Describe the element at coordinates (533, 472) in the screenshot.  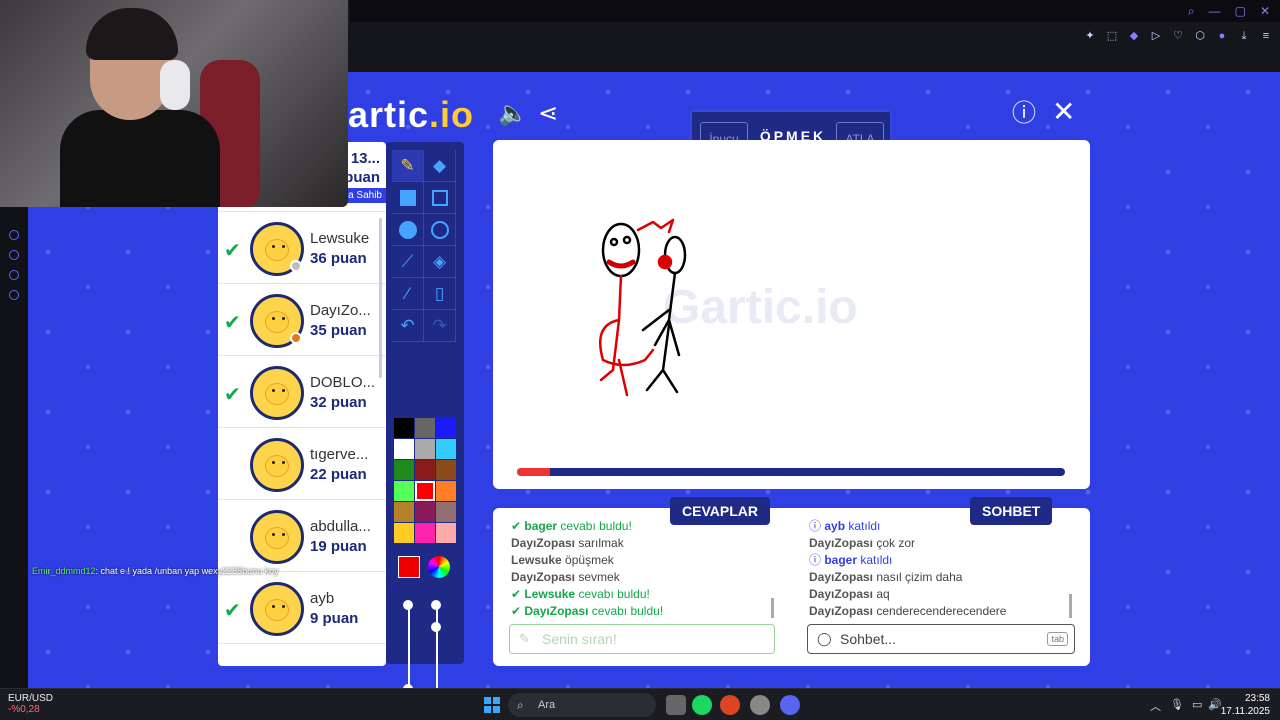
I see `timer-fill` at that location.